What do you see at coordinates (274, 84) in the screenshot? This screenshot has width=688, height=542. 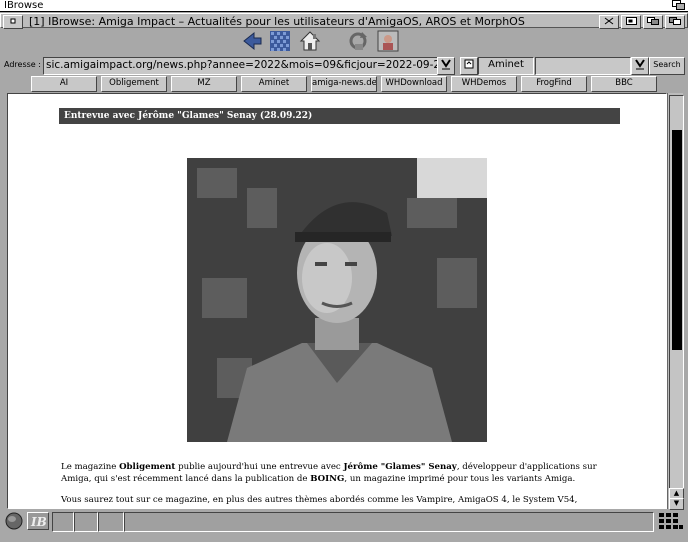 I see `hotlist-button-aminet: Aminet` at bounding box center [274, 84].